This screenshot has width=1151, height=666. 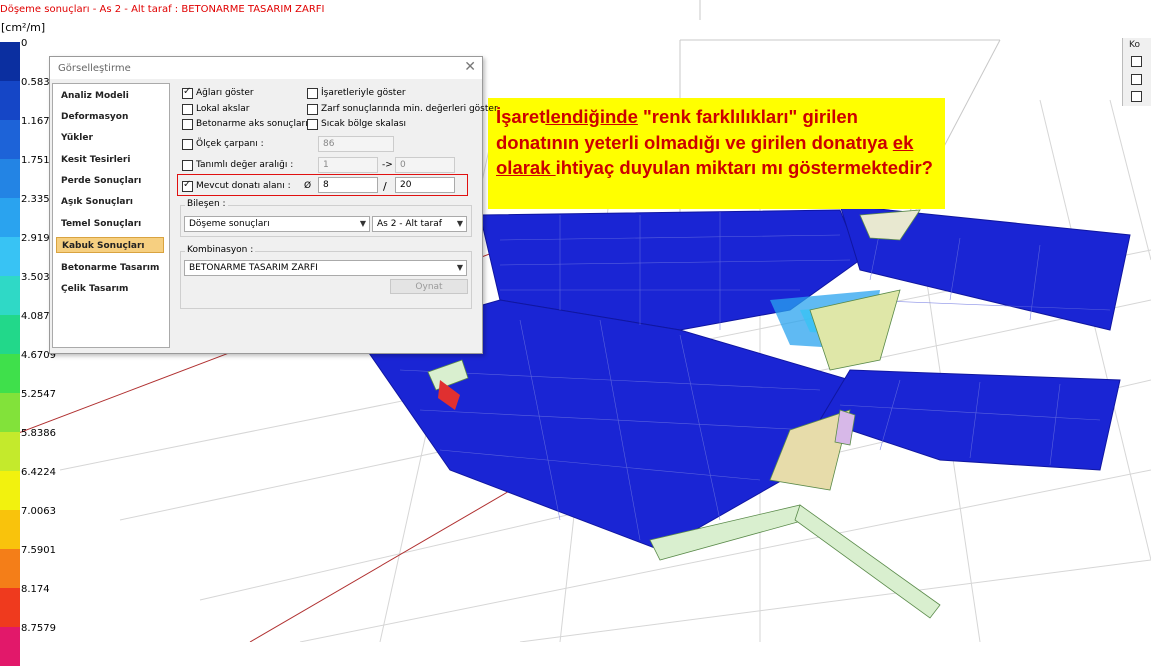 What do you see at coordinates (223, 109) in the screenshot?
I see `lokal-akslar-label: Lokal akslar` at bounding box center [223, 109].